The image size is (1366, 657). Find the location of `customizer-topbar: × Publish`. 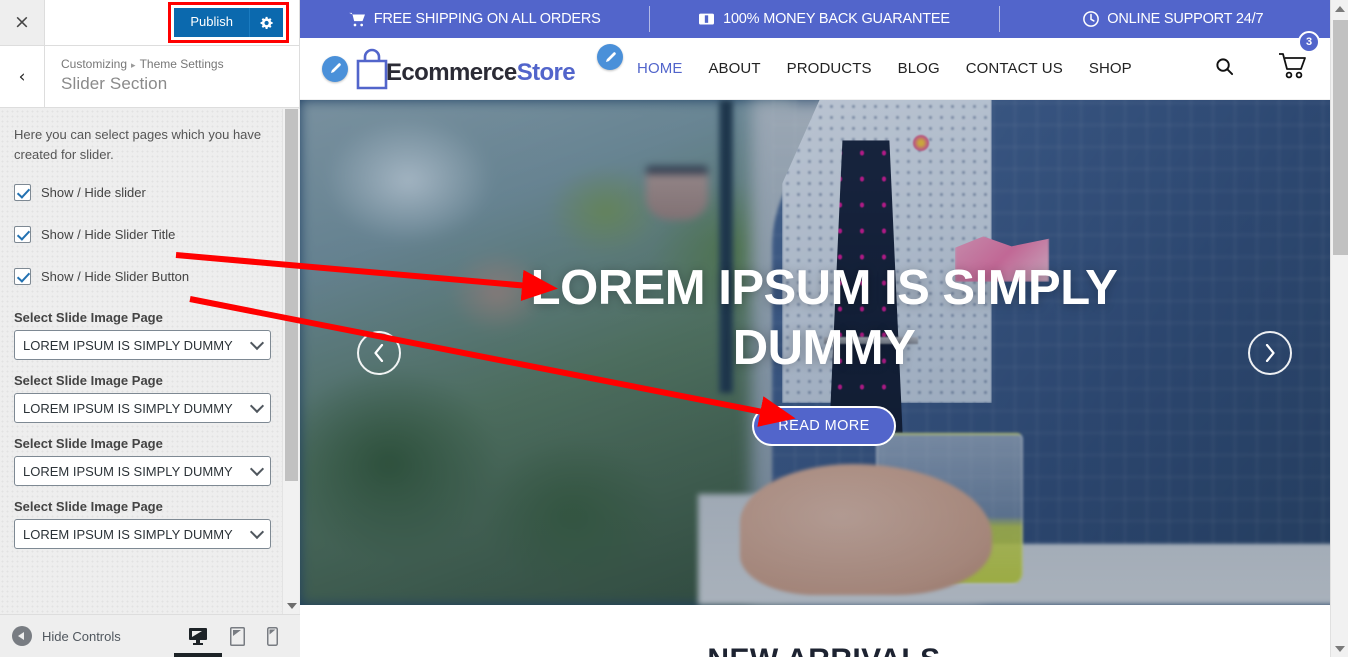

customizer-topbar: × Publish is located at coordinates (149, 23).